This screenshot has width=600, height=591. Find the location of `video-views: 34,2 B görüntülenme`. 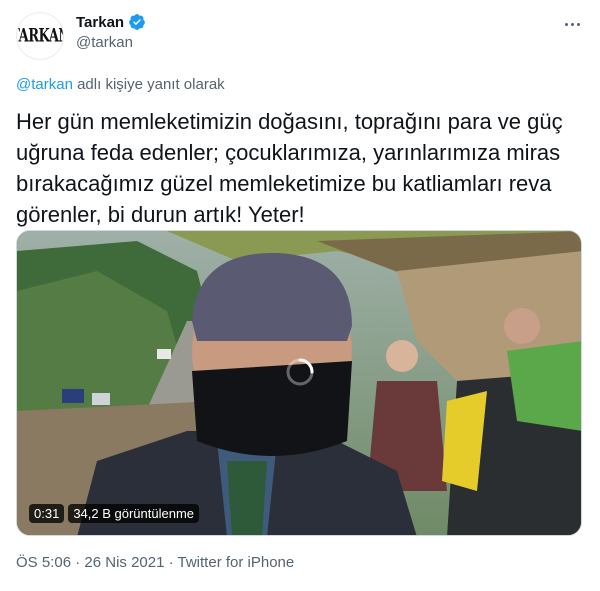

video-views: 34,2 B görüntülenme is located at coordinates (134, 513).